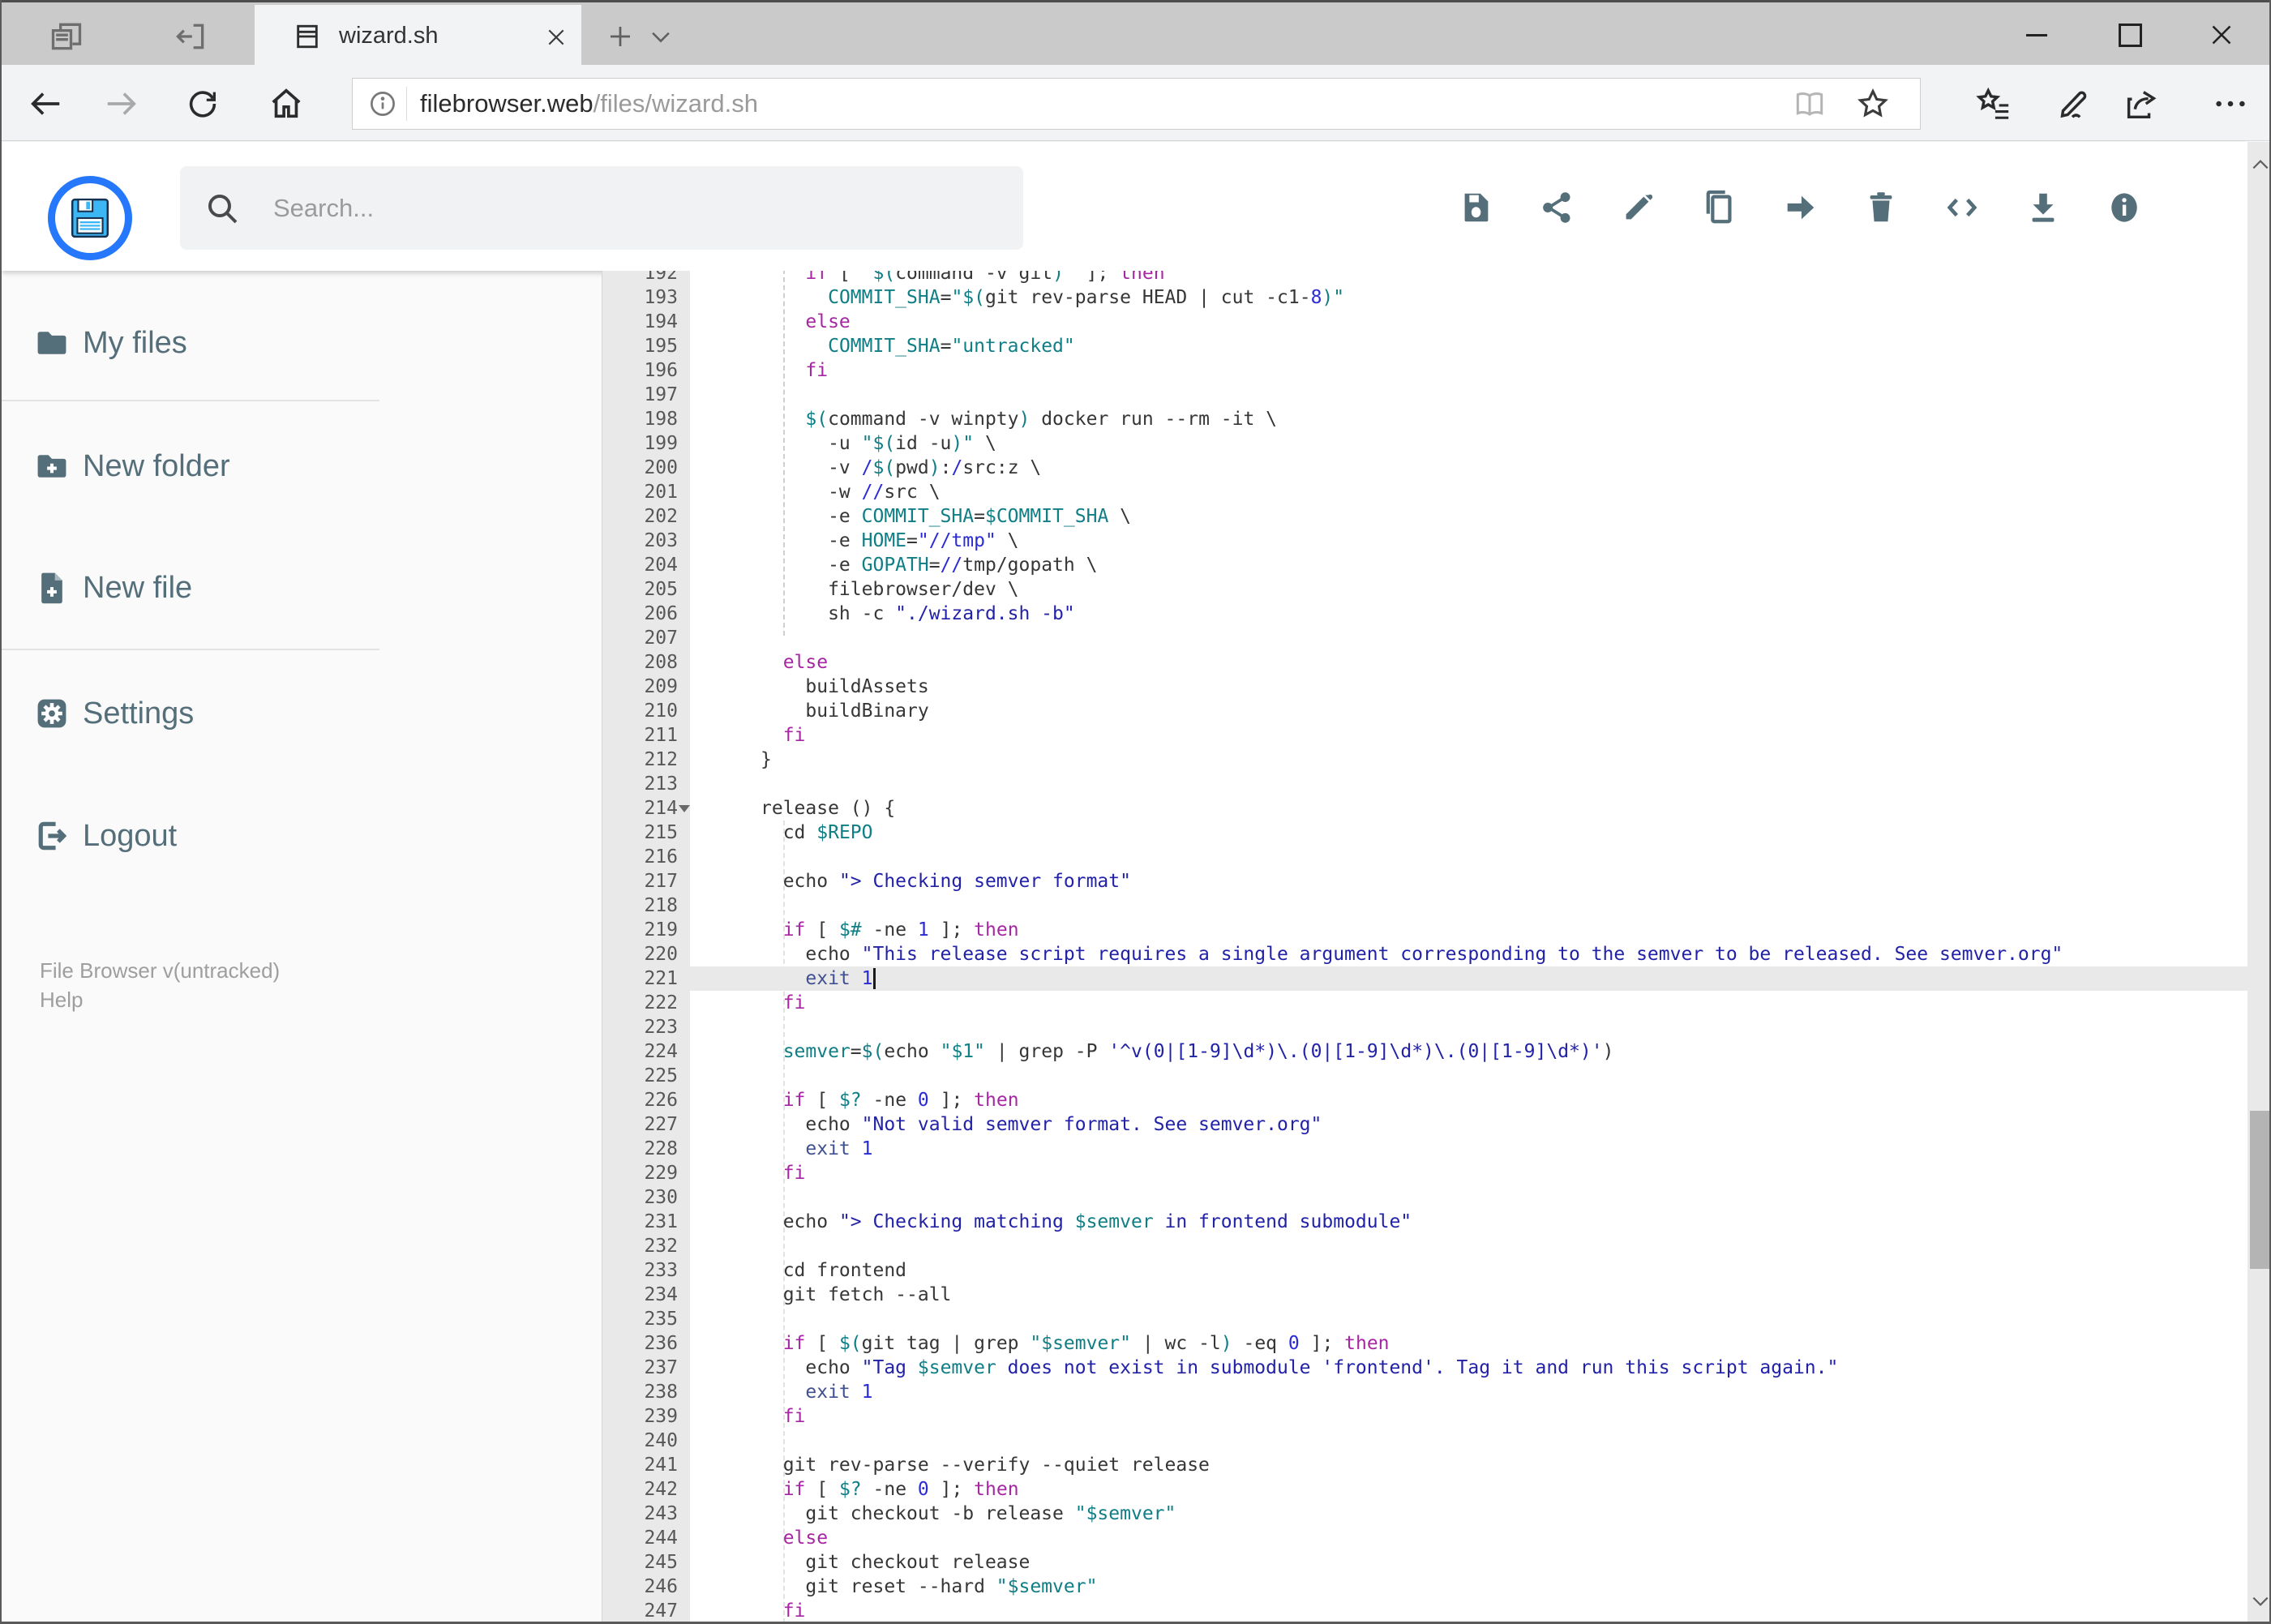 The image size is (2271, 1624). I want to click on code-line: 192 if [ "$(command -v git)" ]; then, so click(1424, 278).